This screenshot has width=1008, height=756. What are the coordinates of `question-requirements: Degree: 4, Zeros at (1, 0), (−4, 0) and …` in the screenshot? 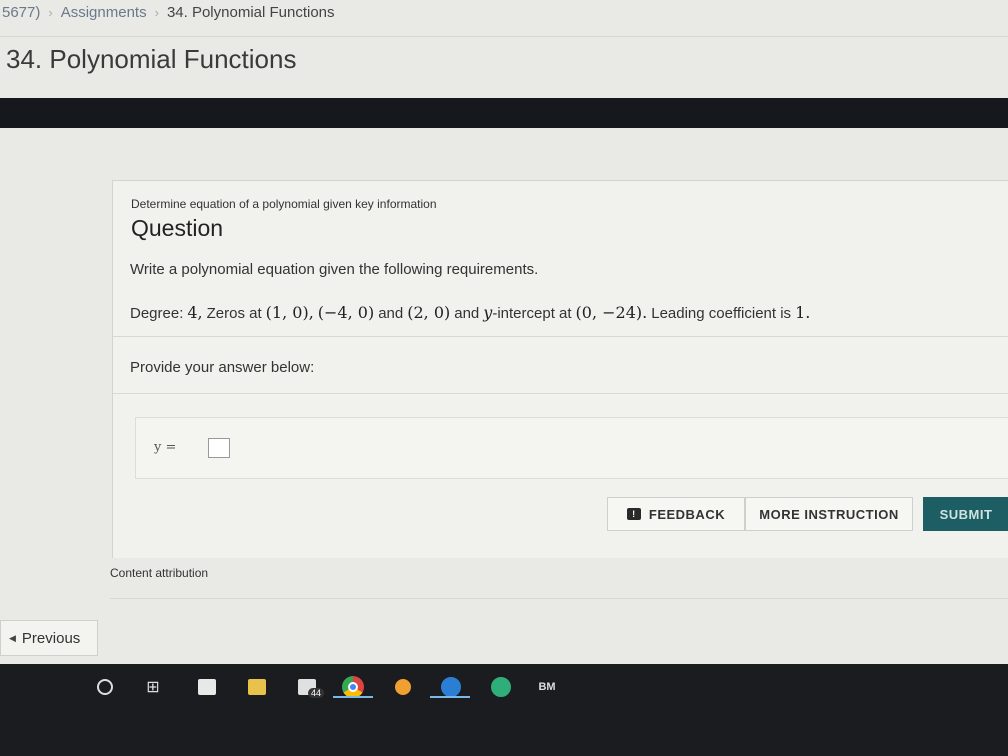 It's located at (470, 312).